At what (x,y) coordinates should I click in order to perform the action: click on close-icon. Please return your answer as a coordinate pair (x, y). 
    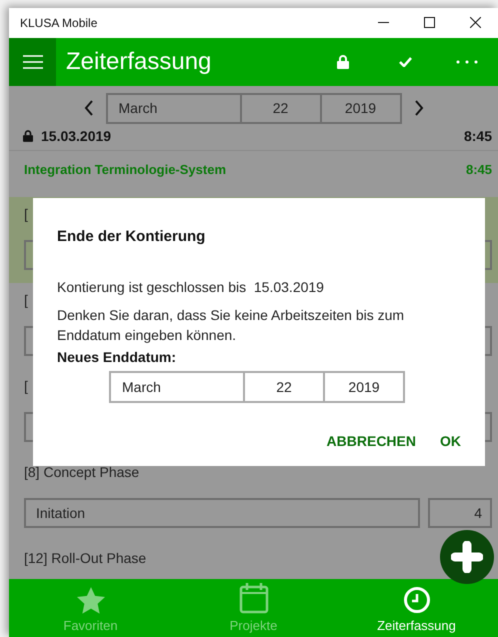
    Looking at the image, I should click on (475, 22).